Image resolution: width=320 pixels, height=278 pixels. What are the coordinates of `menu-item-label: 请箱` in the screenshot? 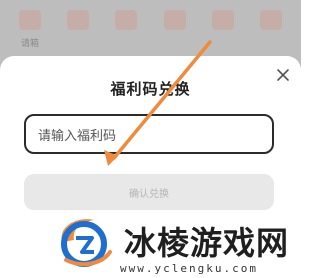 It's located at (29, 44).